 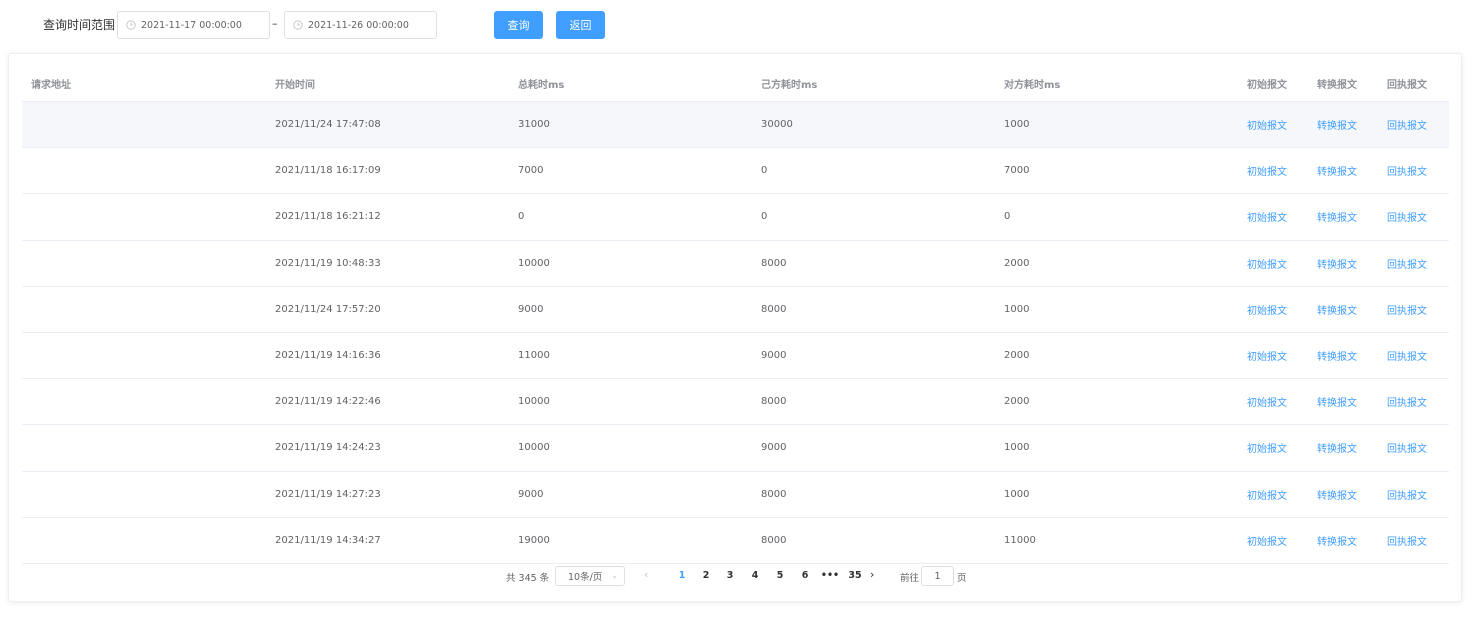 What do you see at coordinates (328, 448) in the screenshot?
I see `cell-start-time: 2021/11/19 14:24:23` at bounding box center [328, 448].